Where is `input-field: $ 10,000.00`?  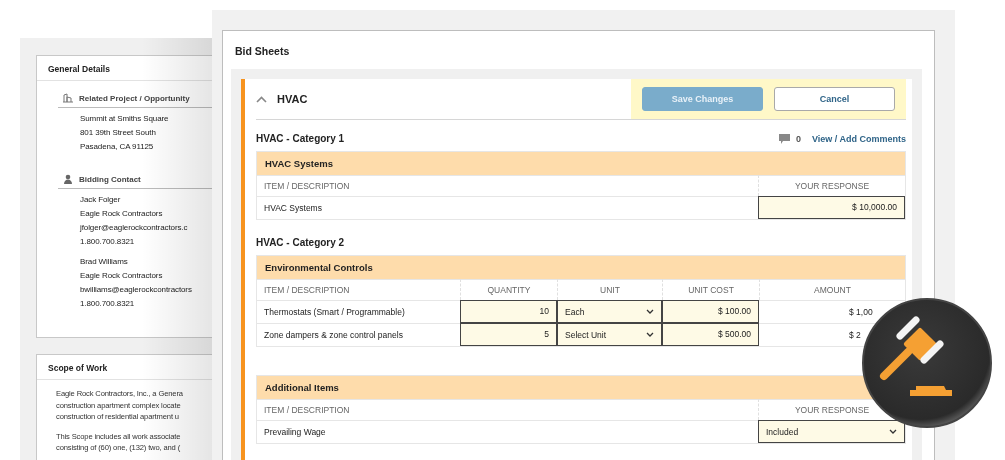 input-field: $ 10,000.00 is located at coordinates (831, 207).